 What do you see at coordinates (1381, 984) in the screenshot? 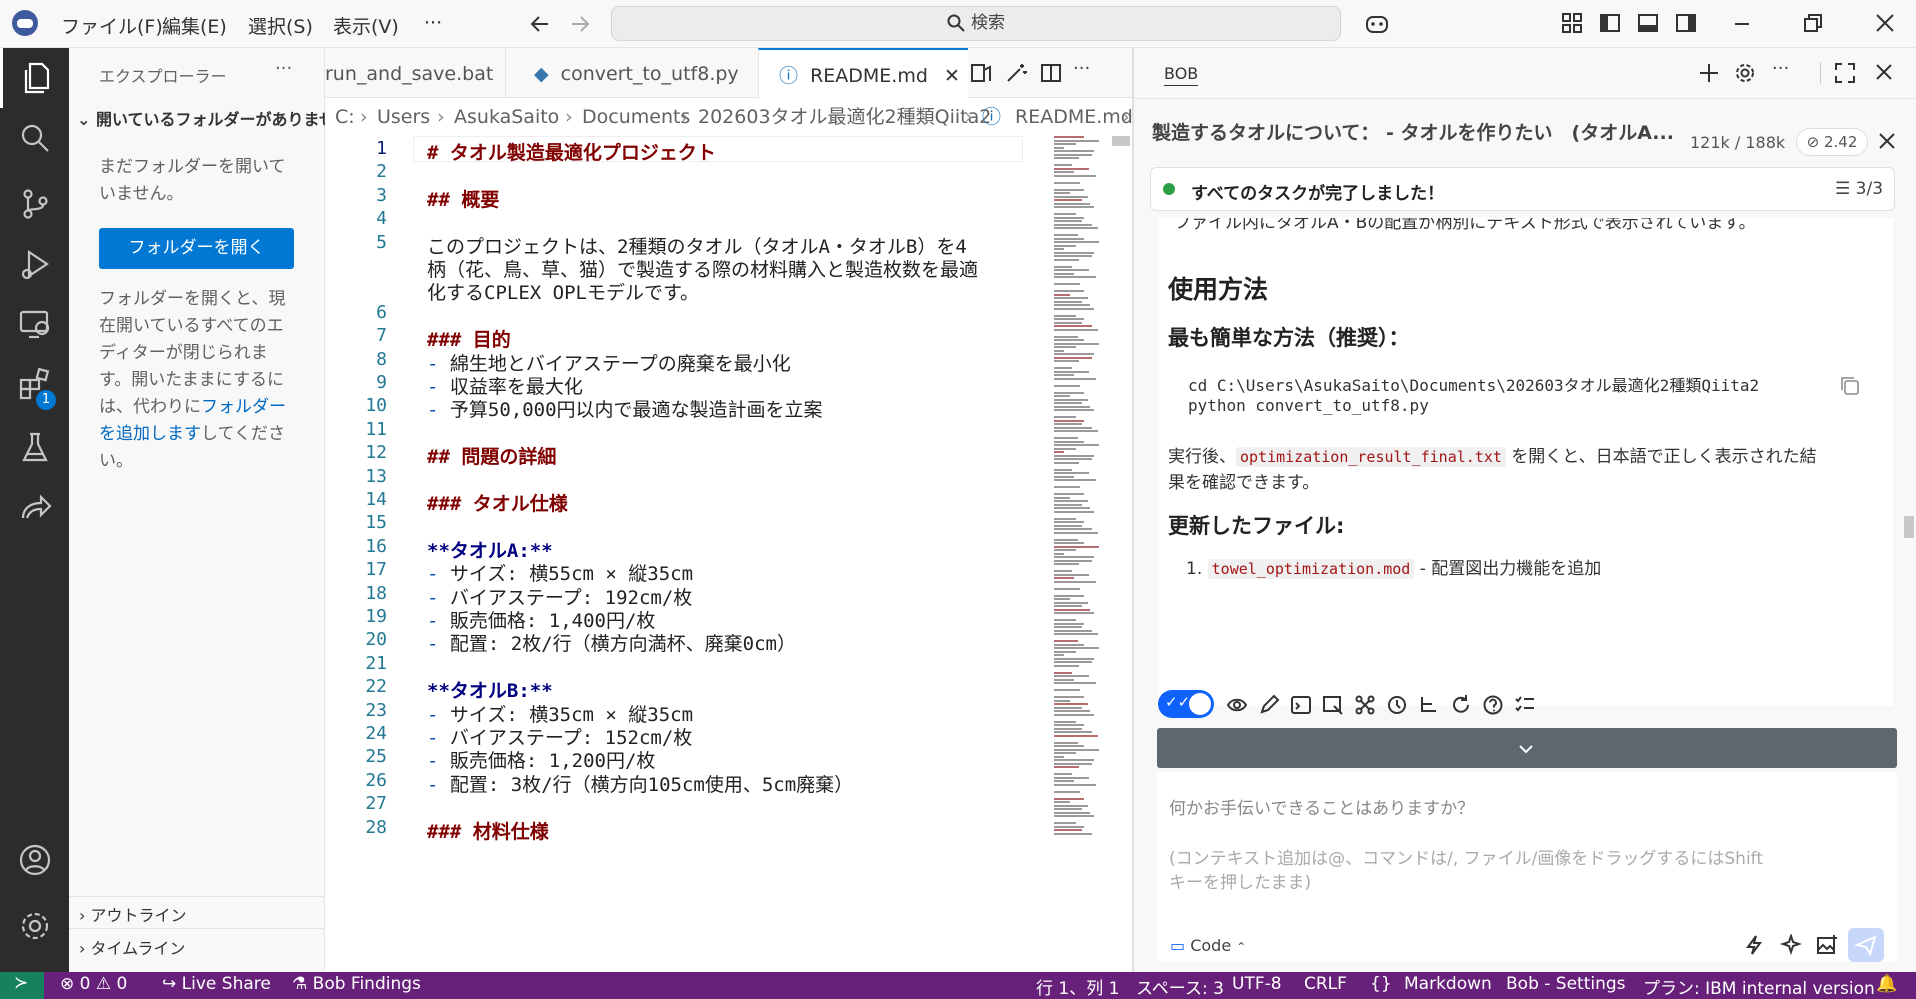
I see `language-braces-icon: {}` at bounding box center [1381, 984].